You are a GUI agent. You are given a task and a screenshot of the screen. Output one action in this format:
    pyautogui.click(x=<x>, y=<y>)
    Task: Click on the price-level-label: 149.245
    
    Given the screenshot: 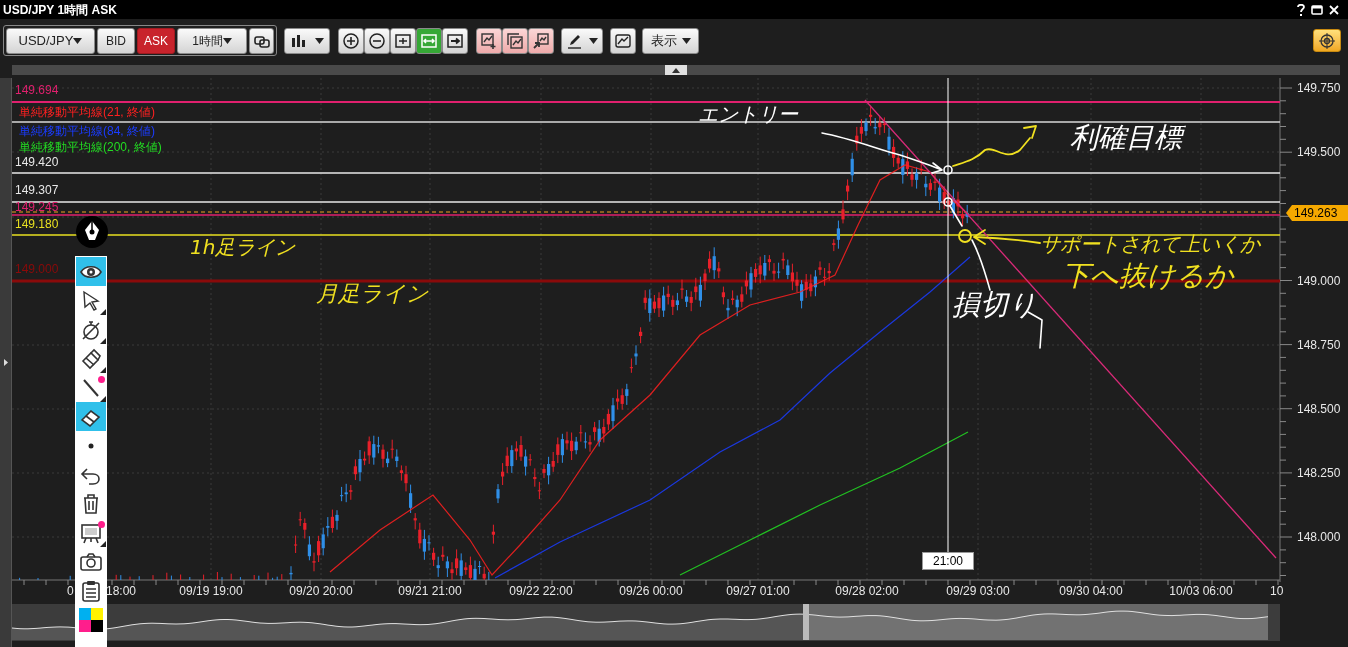 What is the action you would take?
    pyautogui.click(x=37, y=207)
    